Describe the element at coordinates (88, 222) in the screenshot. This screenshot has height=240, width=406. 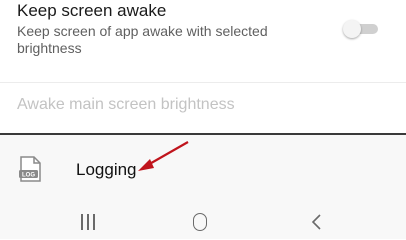
I see `recents-icon` at that location.